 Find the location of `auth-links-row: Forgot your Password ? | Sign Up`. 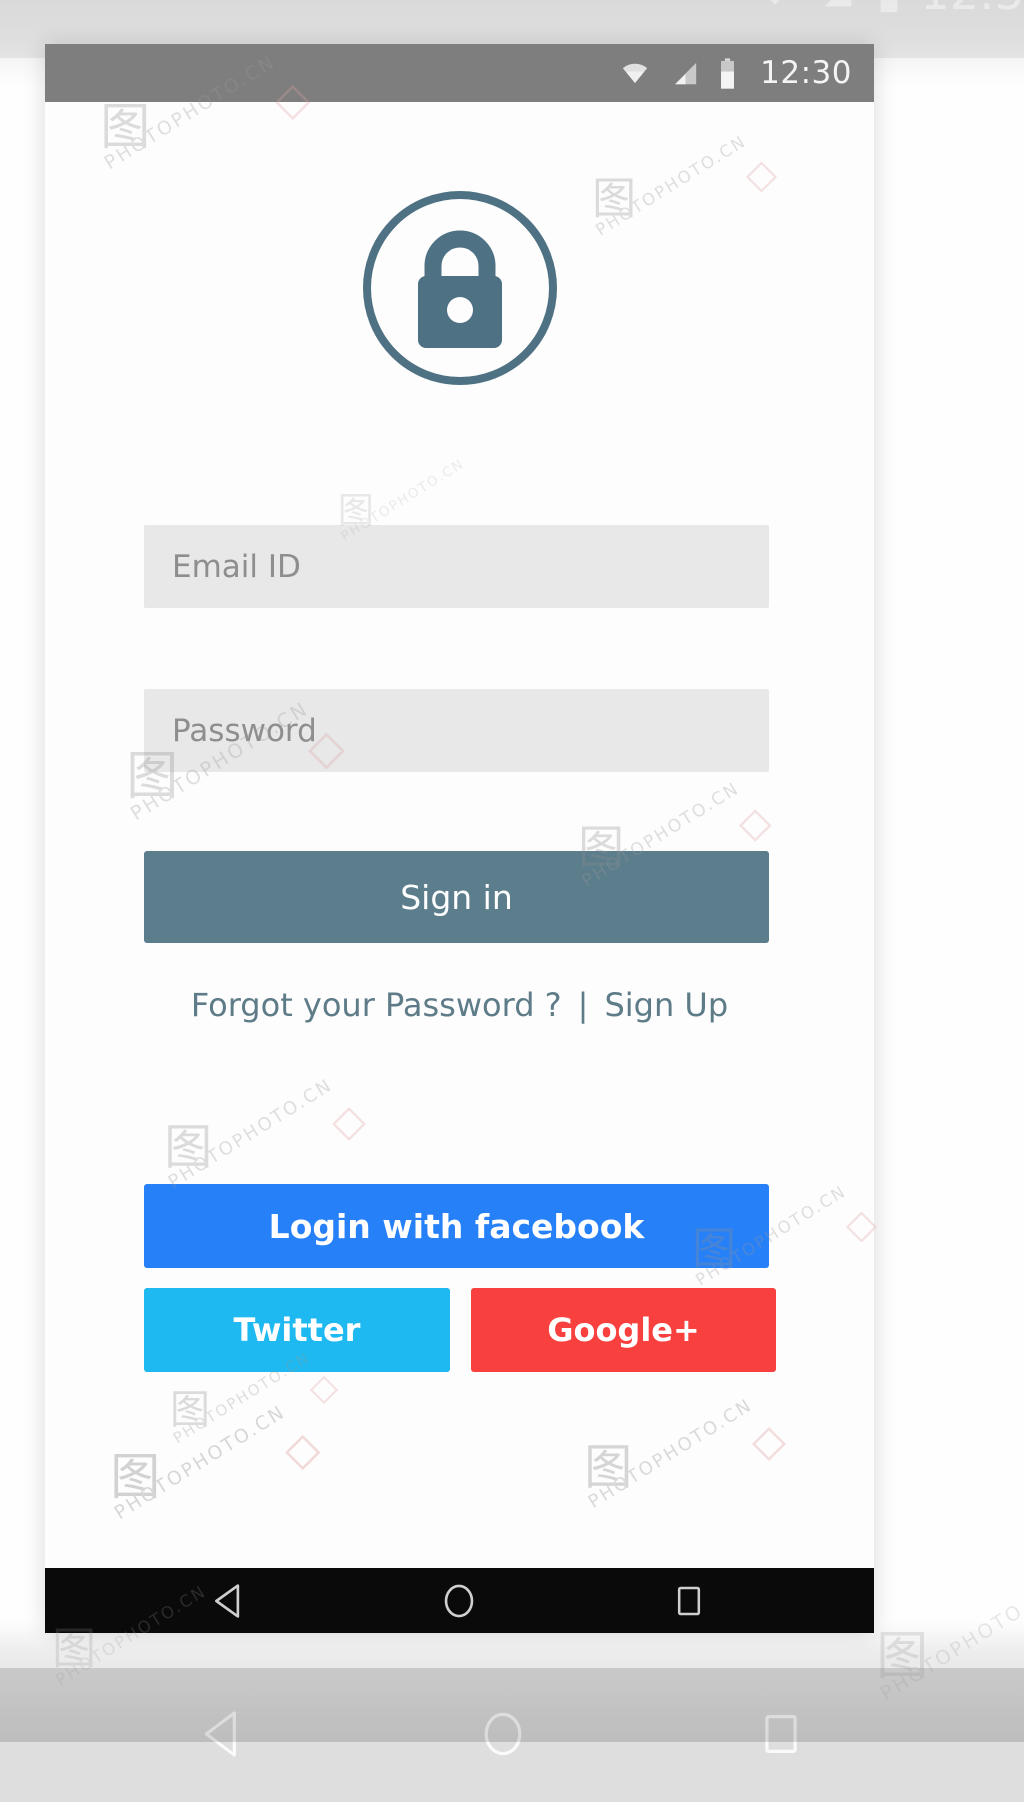

auth-links-row: Forgot your Password ? | Sign Up is located at coordinates (459, 1005).